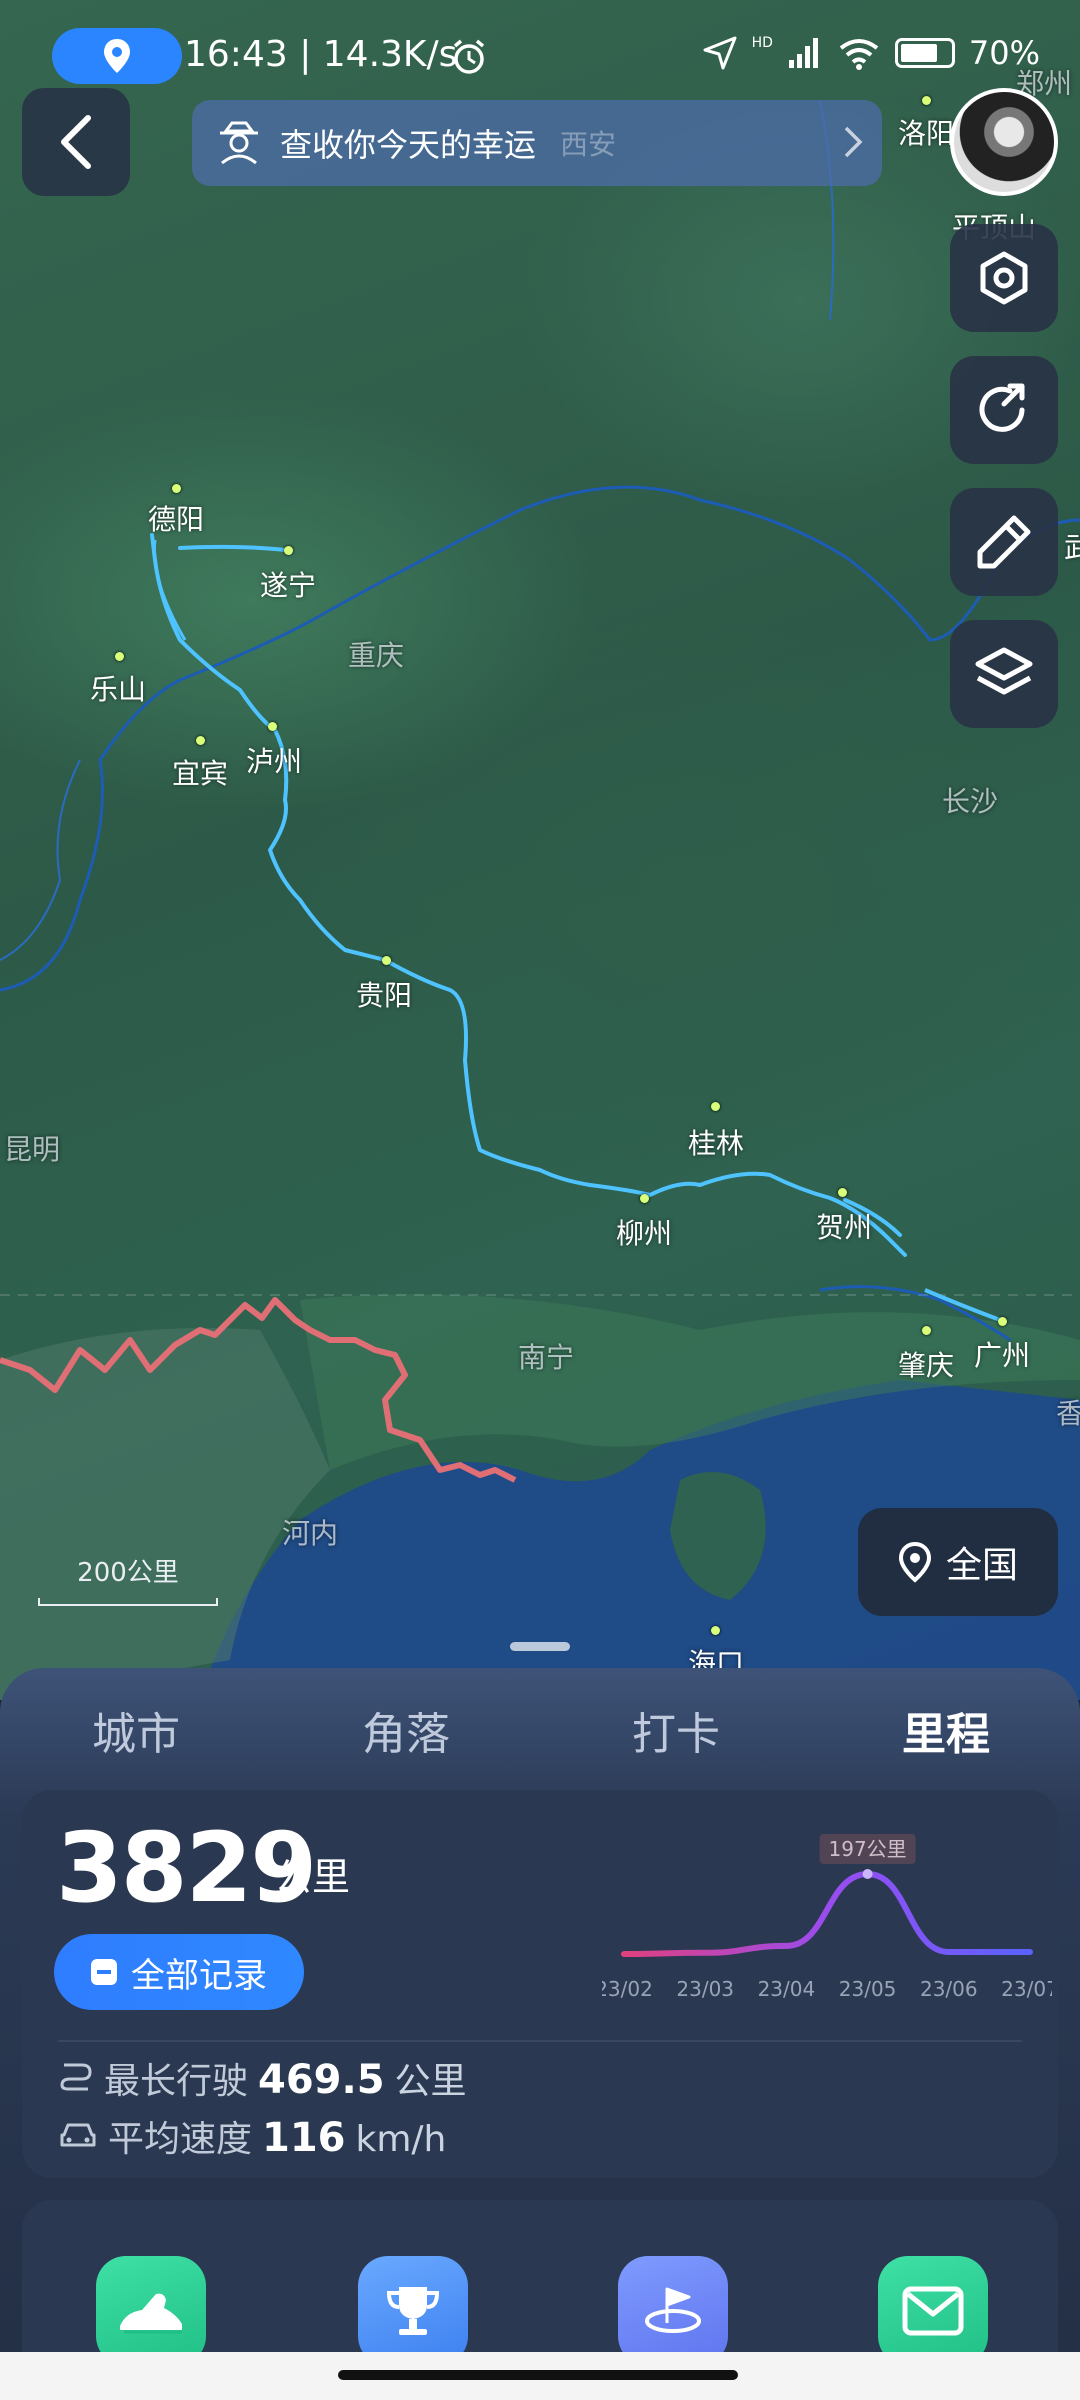  What do you see at coordinates (546, 1357) in the screenshot?
I see `city-label-nanning: 南宁` at bounding box center [546, 1357].